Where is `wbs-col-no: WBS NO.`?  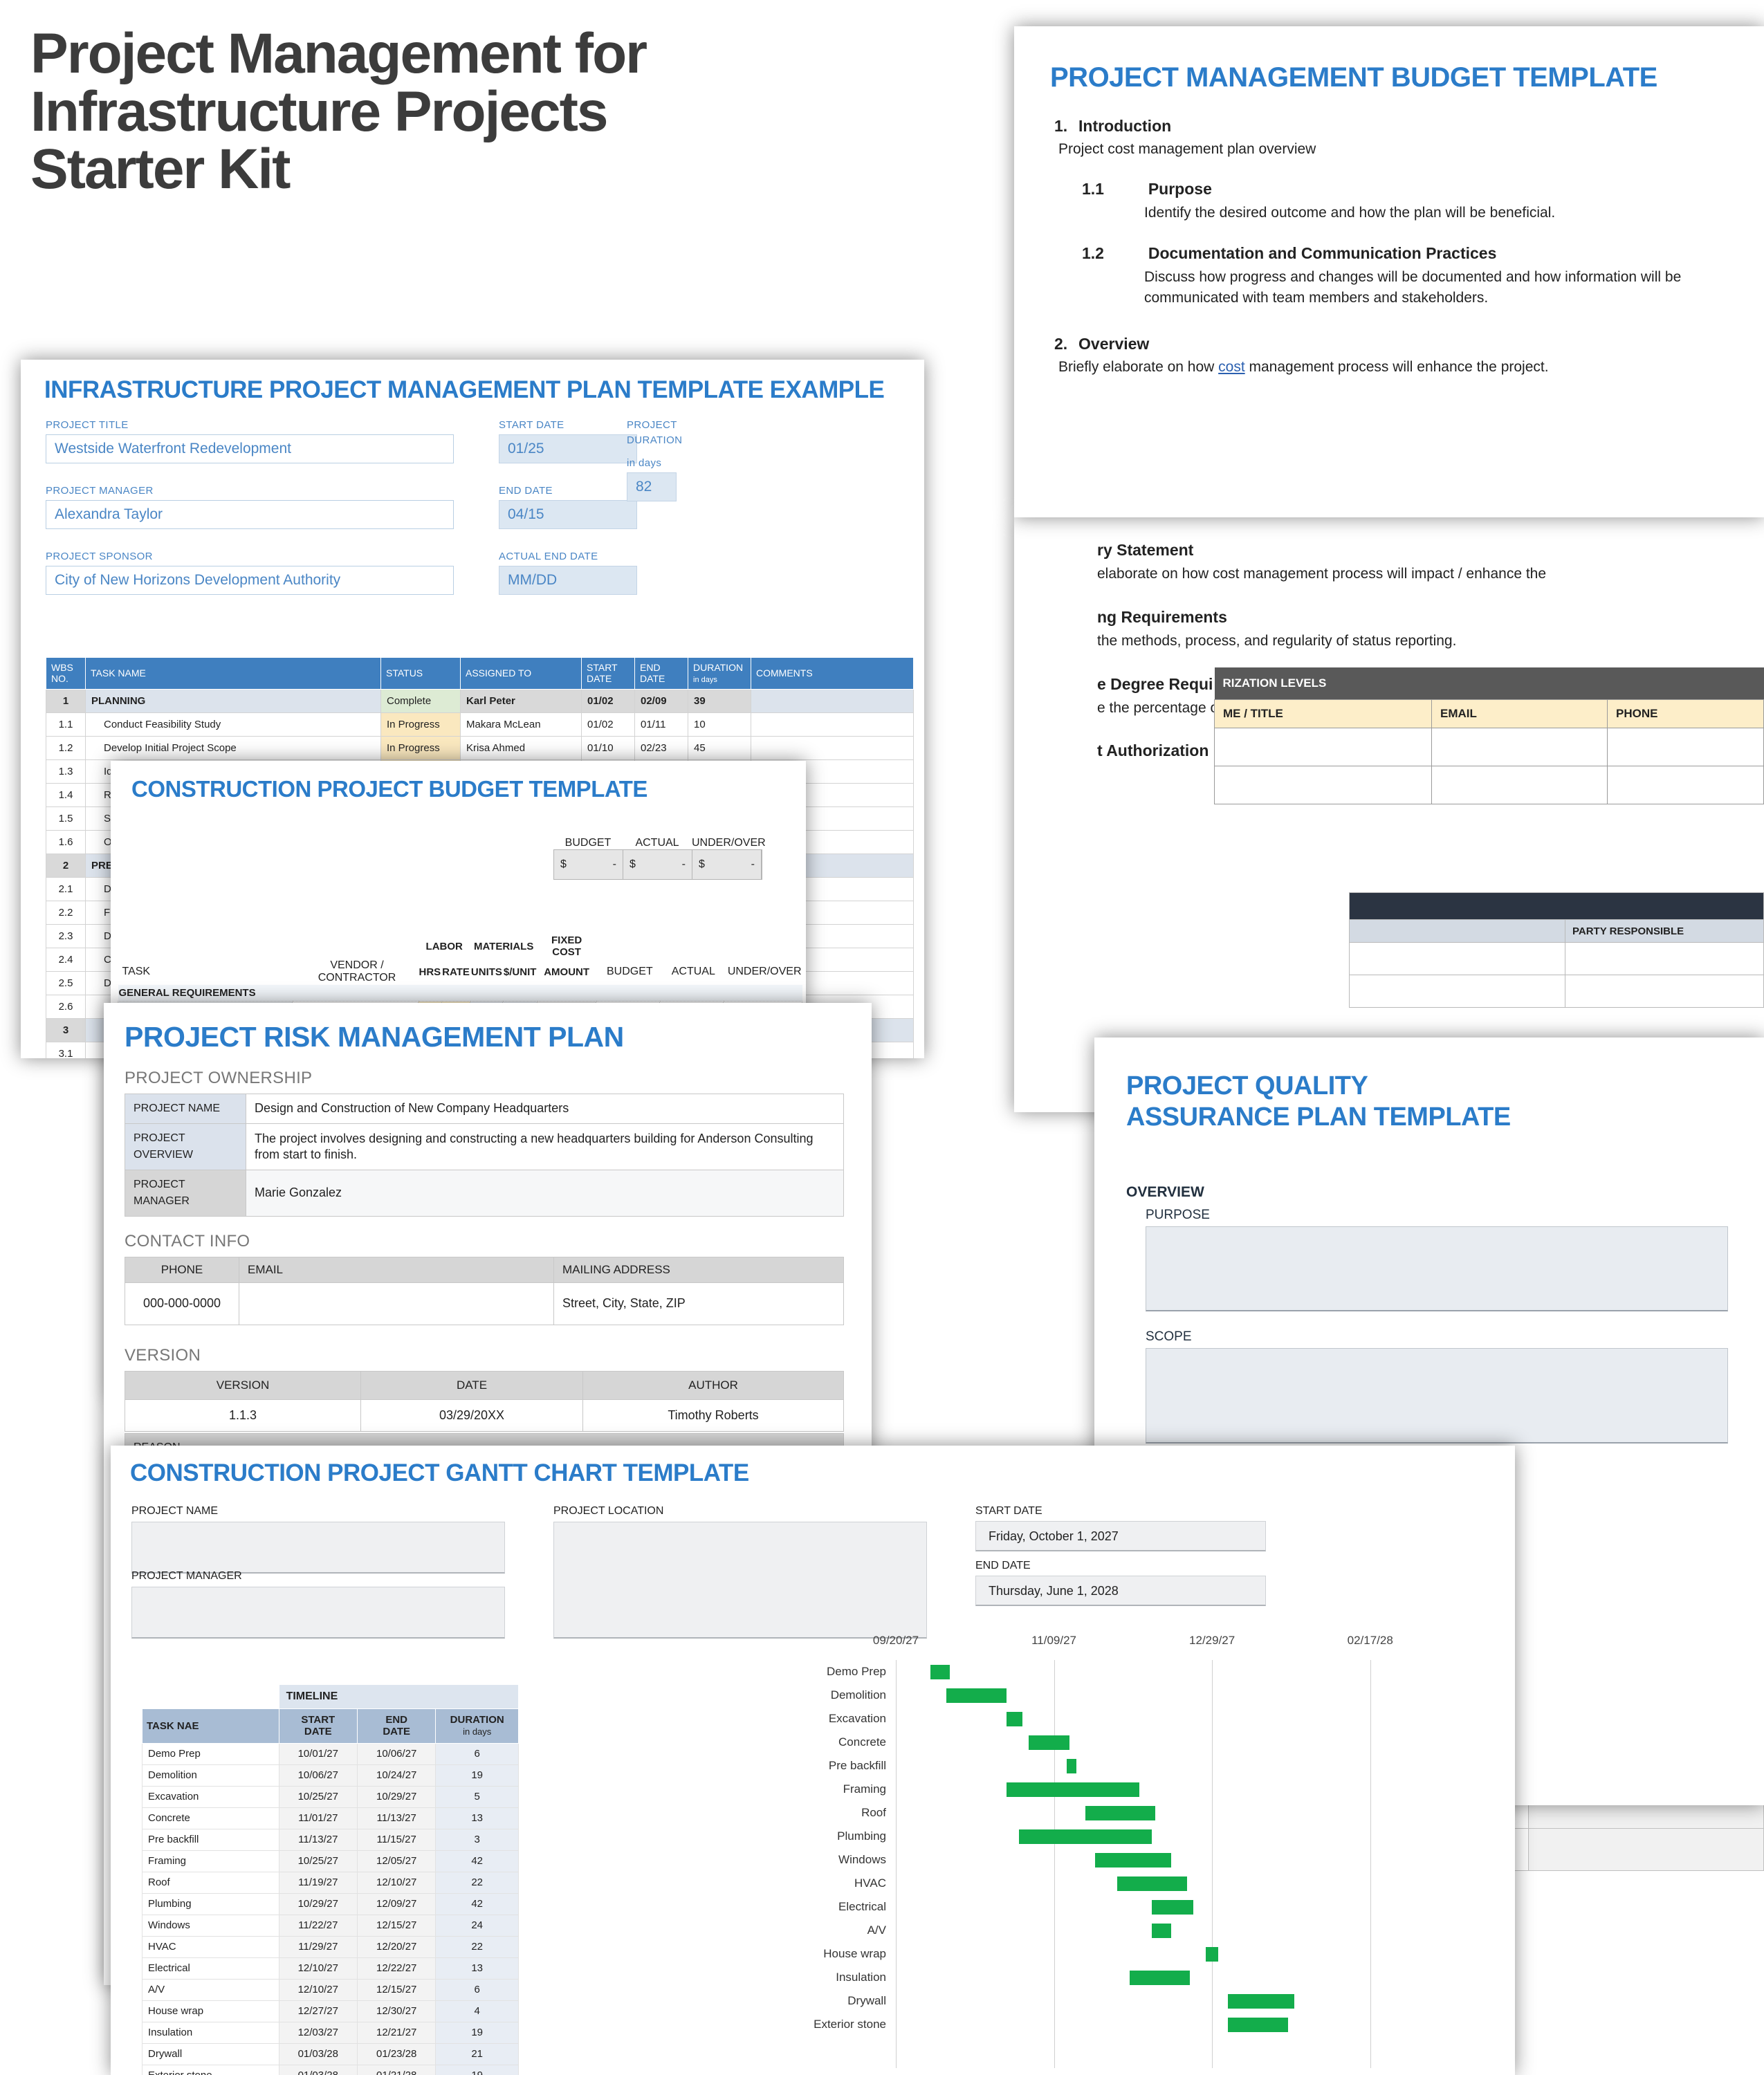 wbs-col-no: WBS NO. is located at coordinates (66, 673).